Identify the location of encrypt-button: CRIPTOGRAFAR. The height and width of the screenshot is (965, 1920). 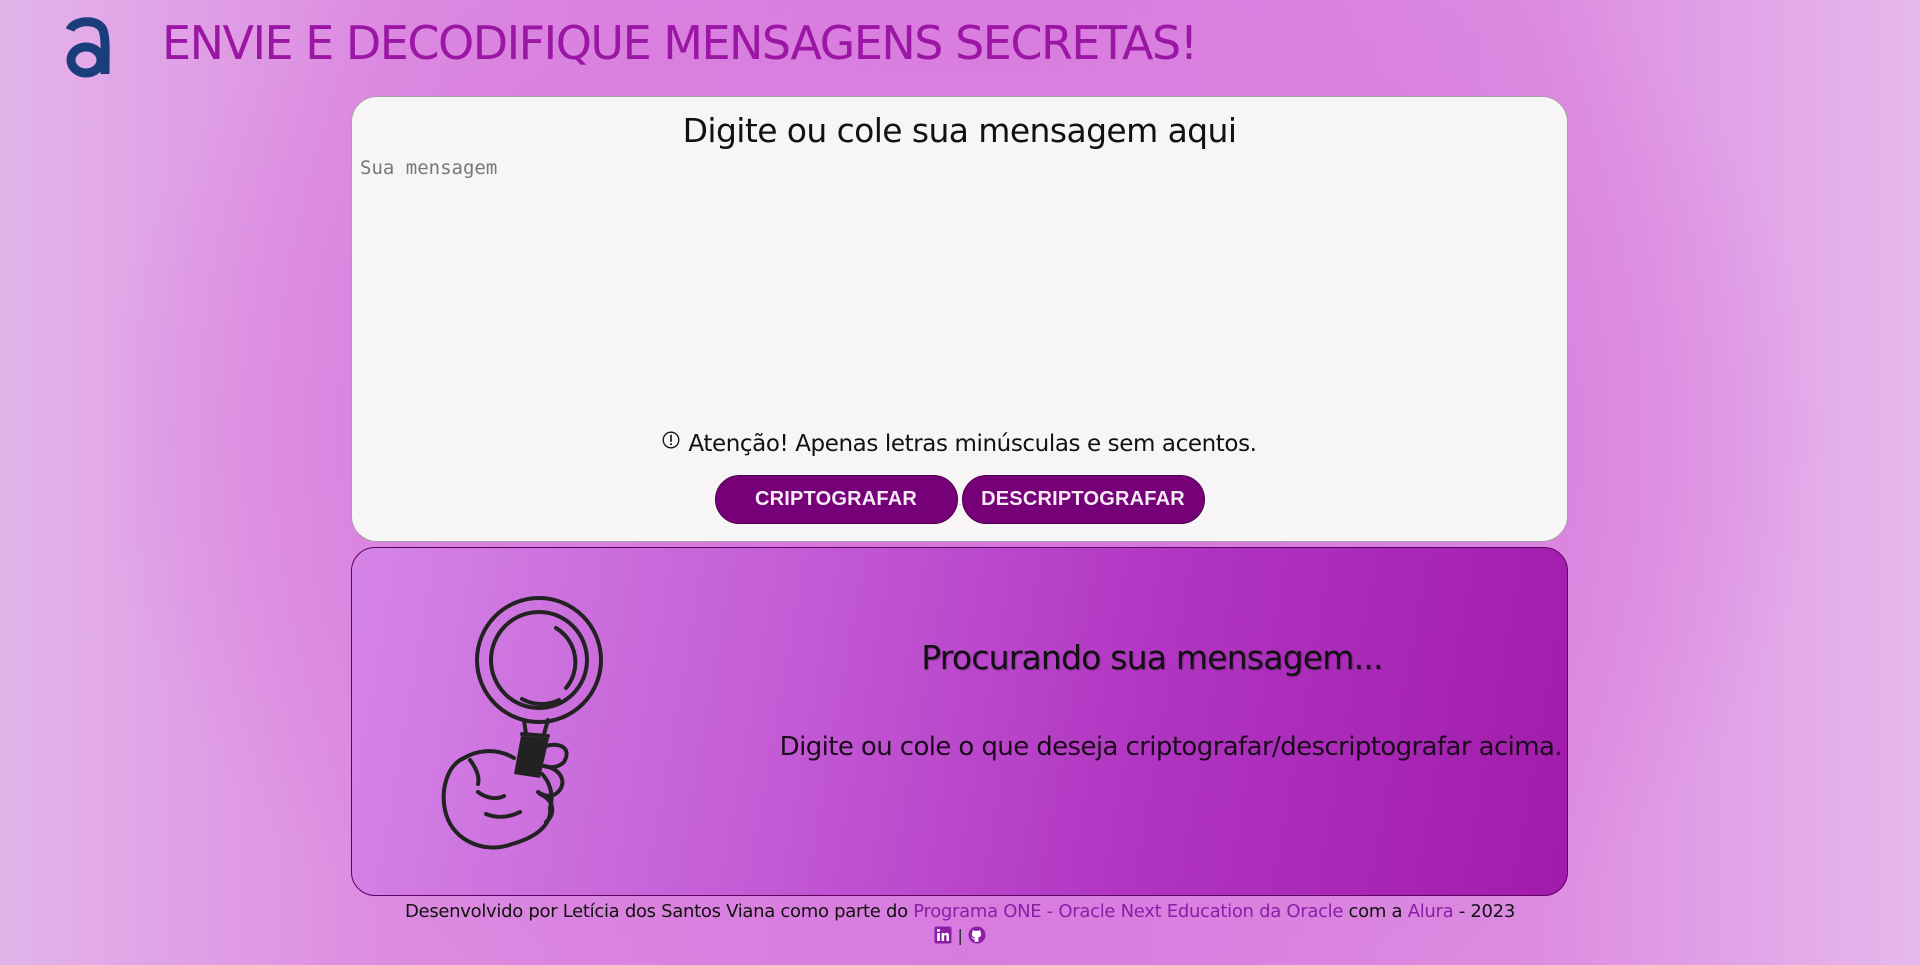
(836, 499).